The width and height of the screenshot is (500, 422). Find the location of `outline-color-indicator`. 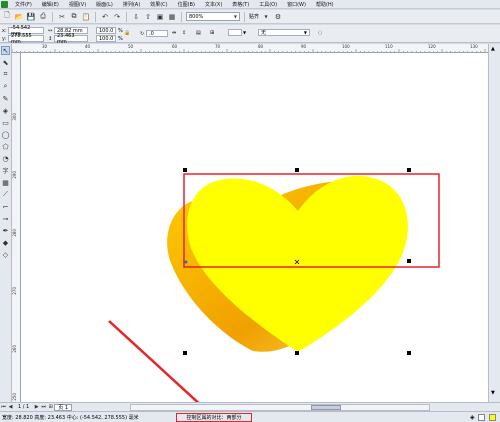

outline-color-indicator is located at coordinates (481, 417).